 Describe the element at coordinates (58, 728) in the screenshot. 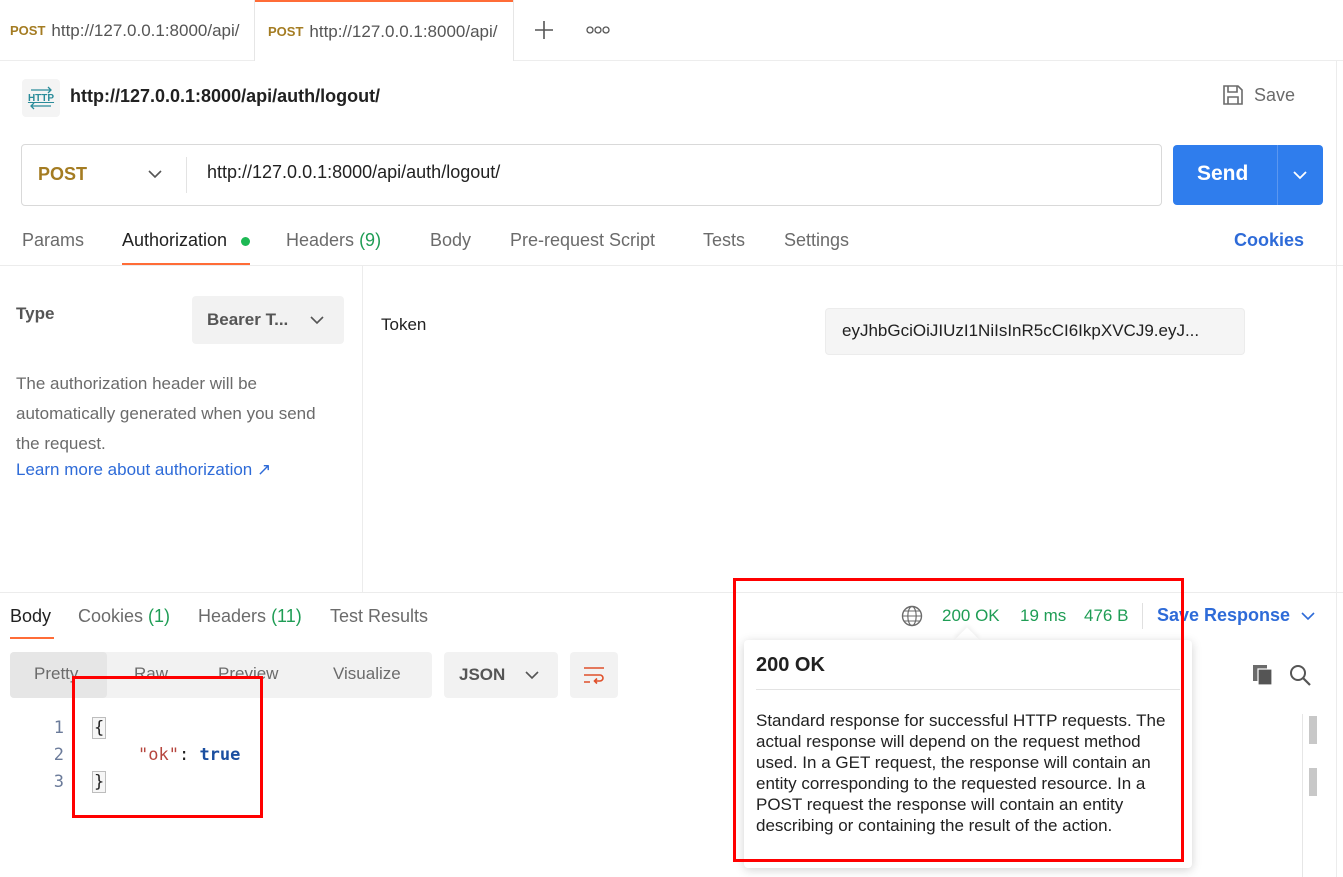

I see `line-number: 1` at that location.